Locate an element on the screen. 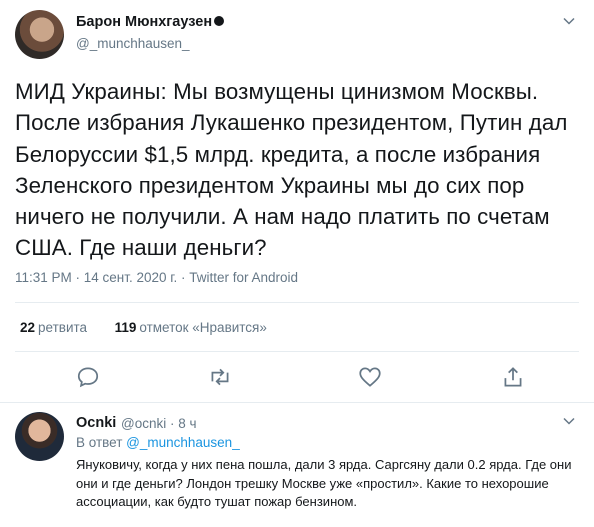  heart-icon is located at coordinates (370, 377).